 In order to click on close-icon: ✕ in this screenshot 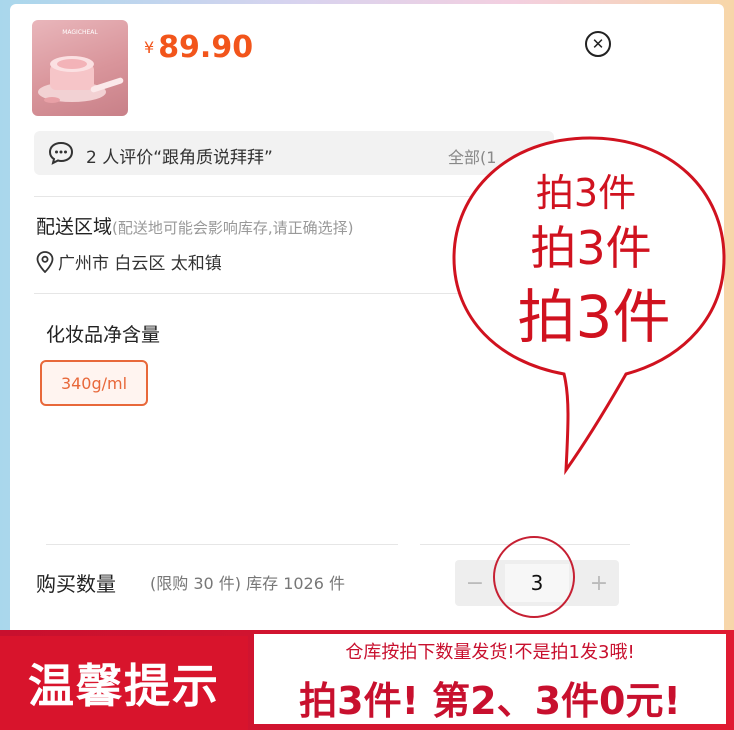, I will do `click(598, 44)`.